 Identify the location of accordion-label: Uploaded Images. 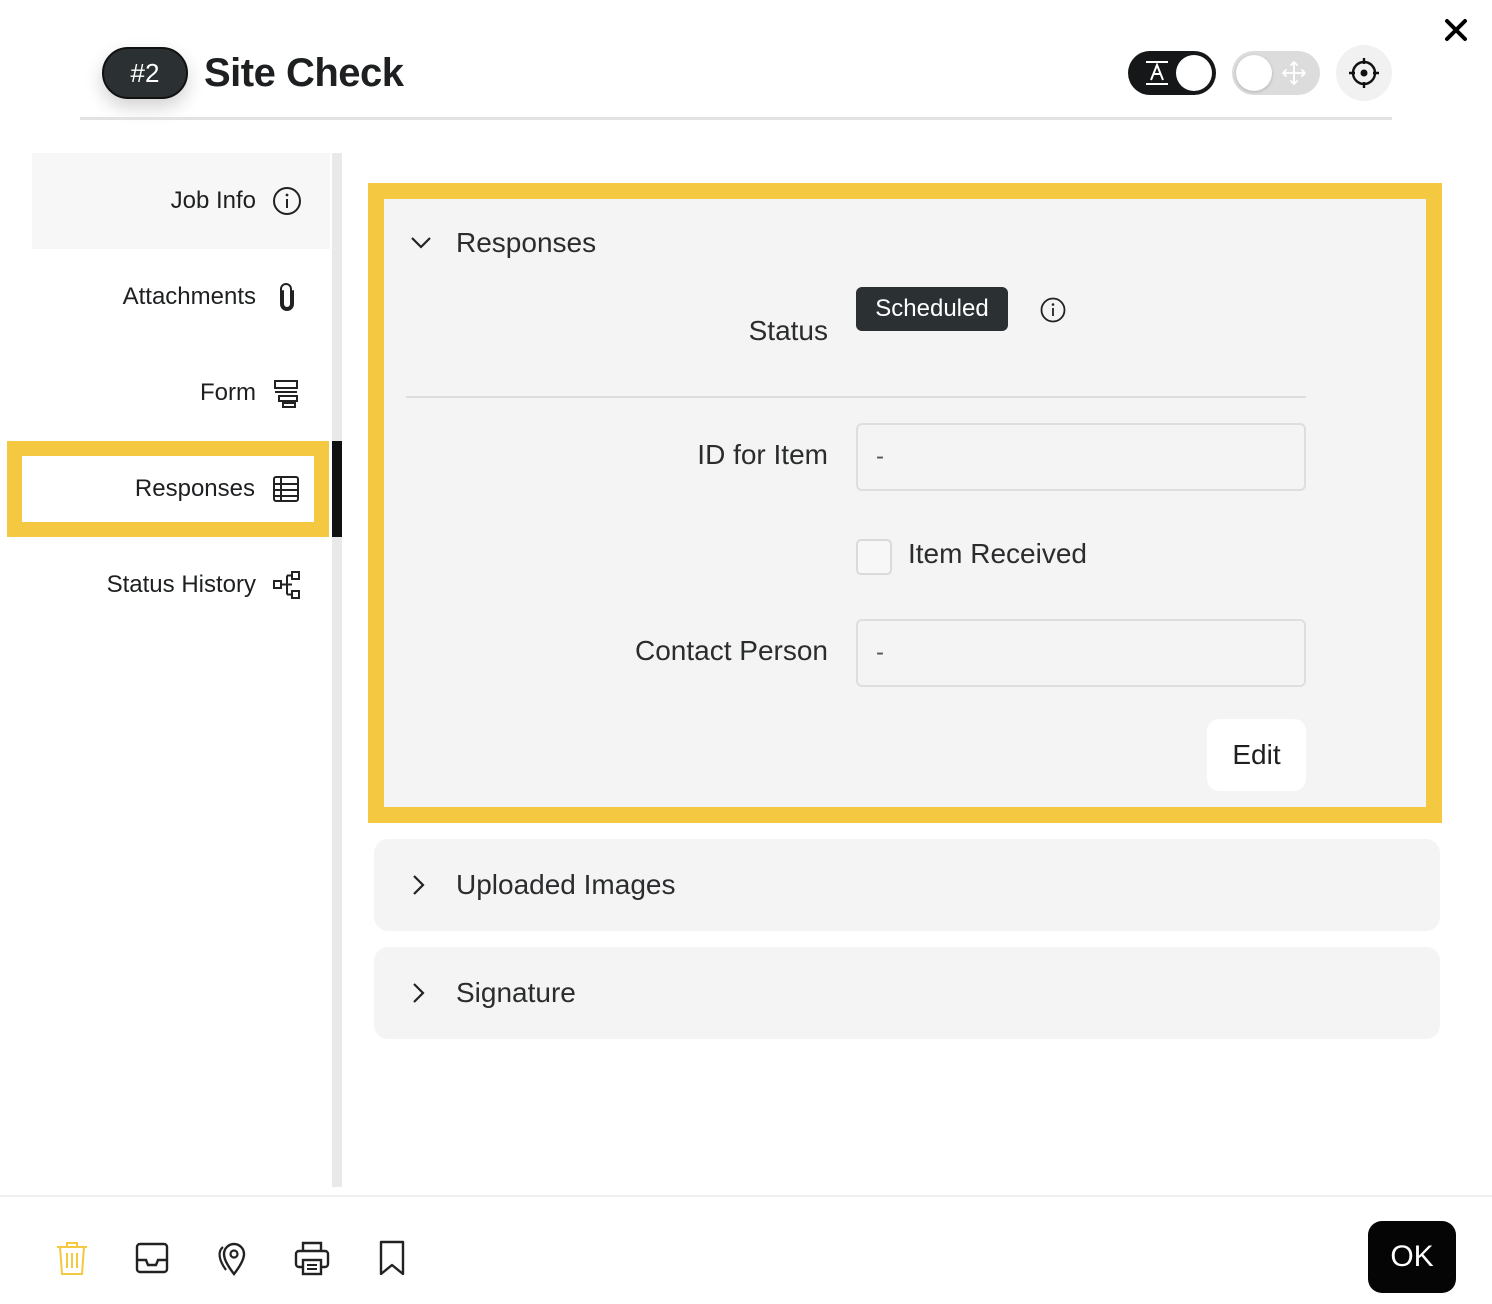
(566, 884).